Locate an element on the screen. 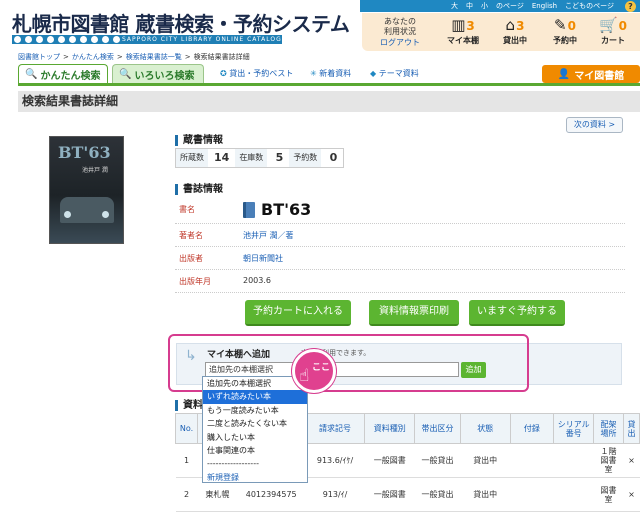 Image resolution: width=640 pixels, height=512 pixels. author-label: 著者名 is located at coordinates (191, 235).